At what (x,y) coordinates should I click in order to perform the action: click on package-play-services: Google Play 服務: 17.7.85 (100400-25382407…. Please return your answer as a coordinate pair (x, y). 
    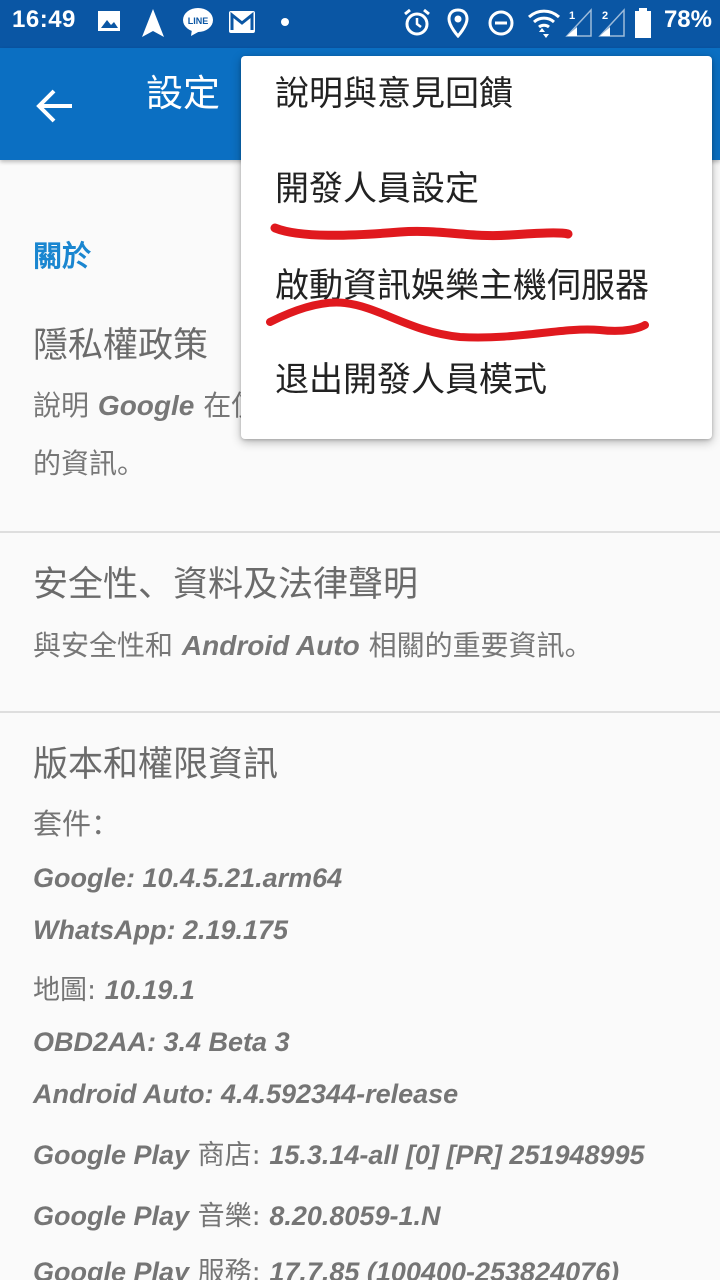
    Looking at the image, I should click on (326, 1266).